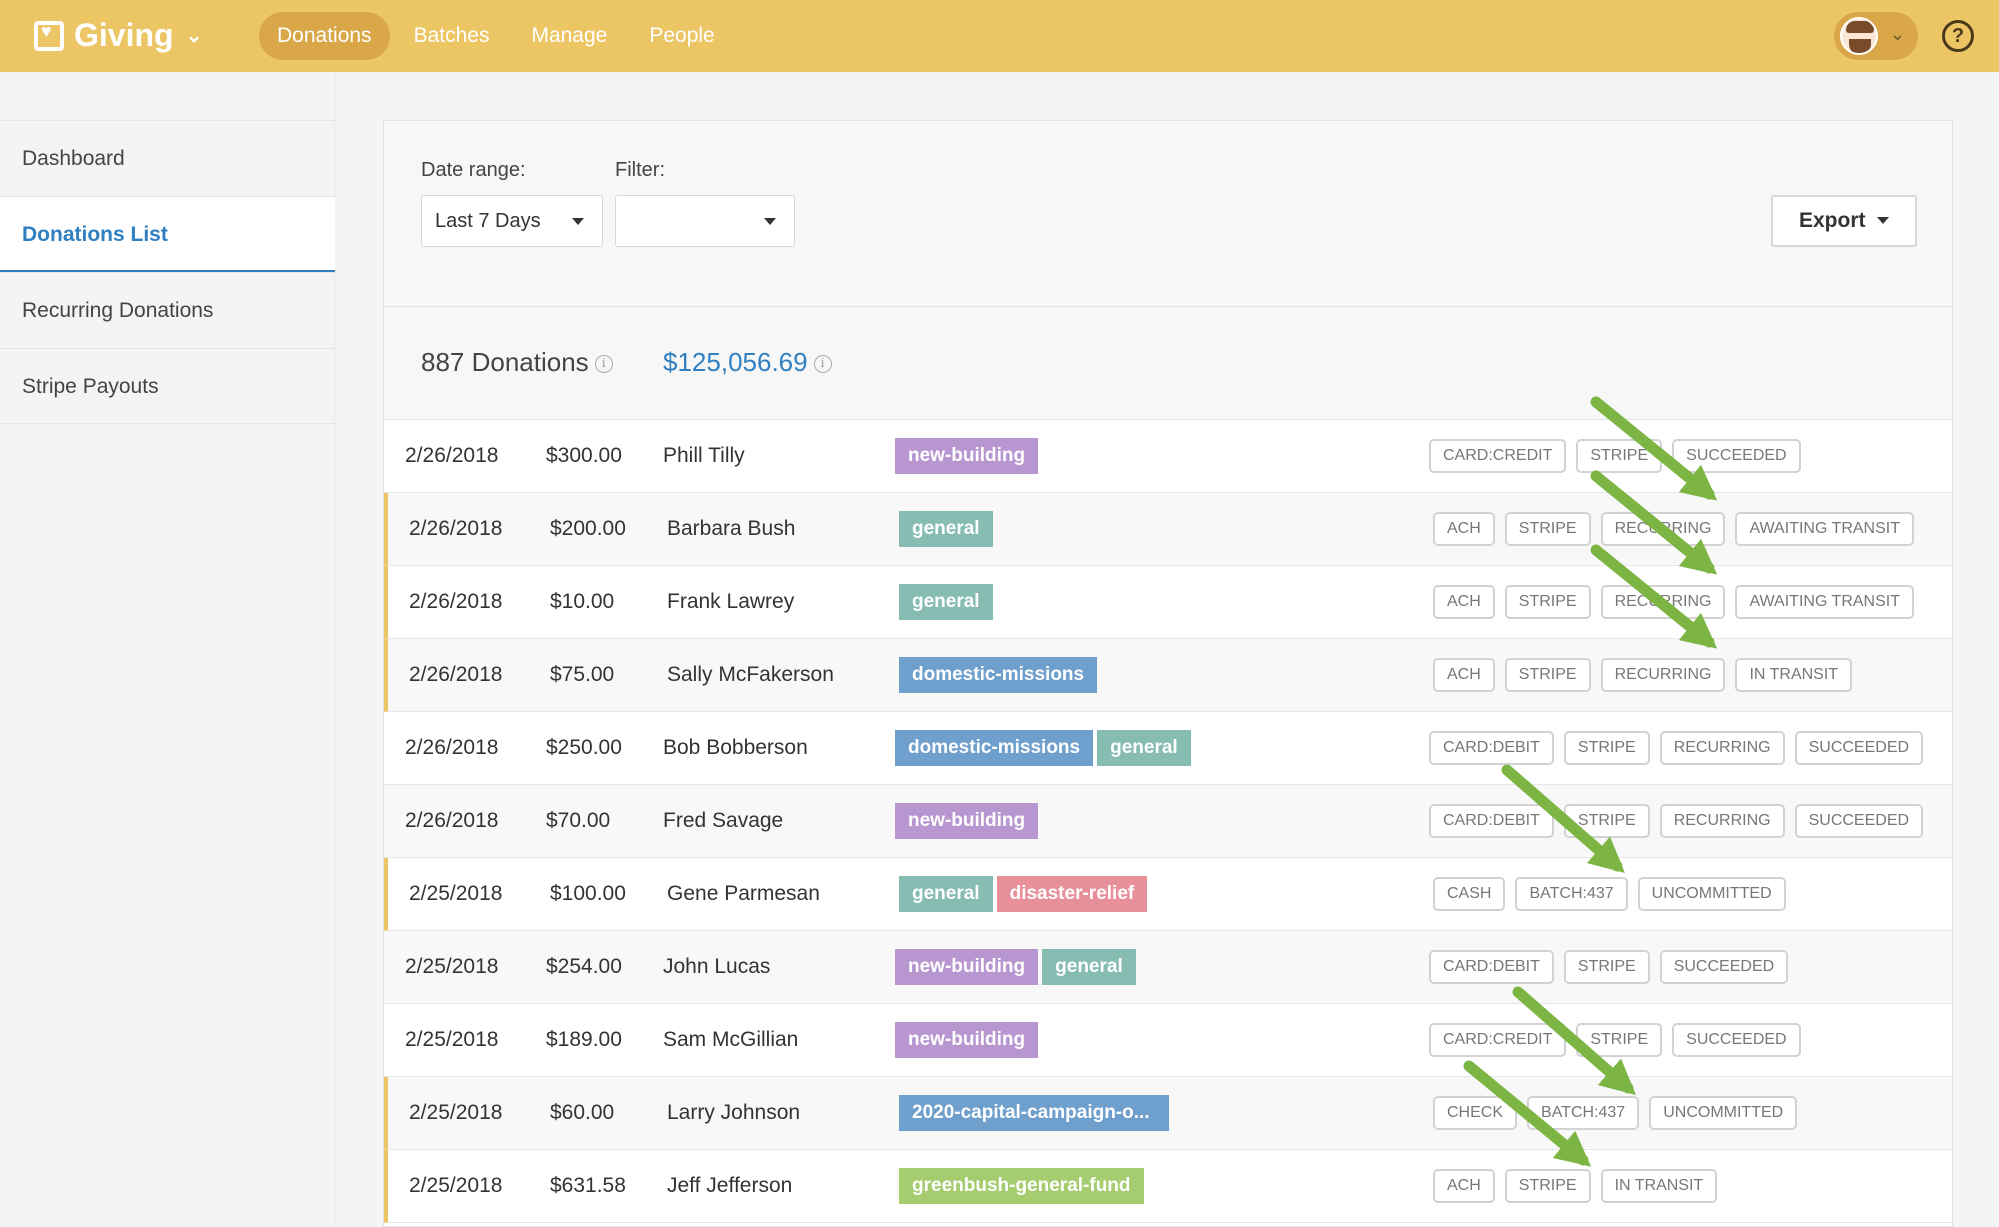 The image size is (1999, 1227). Describe the element at coordinates (717, 966) in the screenshot. I see `donor-name: John Lucas` at that location.